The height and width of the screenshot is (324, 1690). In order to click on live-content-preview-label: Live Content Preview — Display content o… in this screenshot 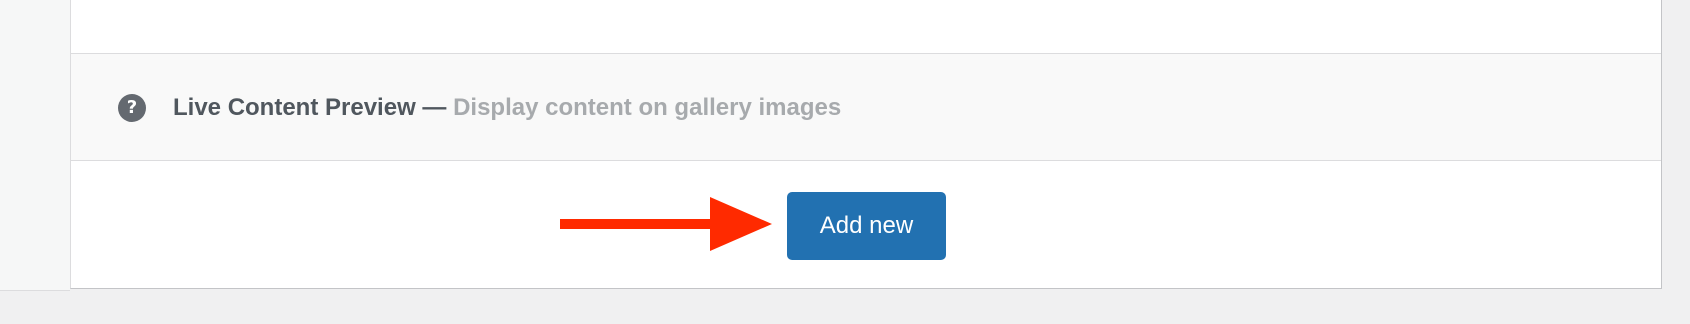, I will do `click(507, 108)`.